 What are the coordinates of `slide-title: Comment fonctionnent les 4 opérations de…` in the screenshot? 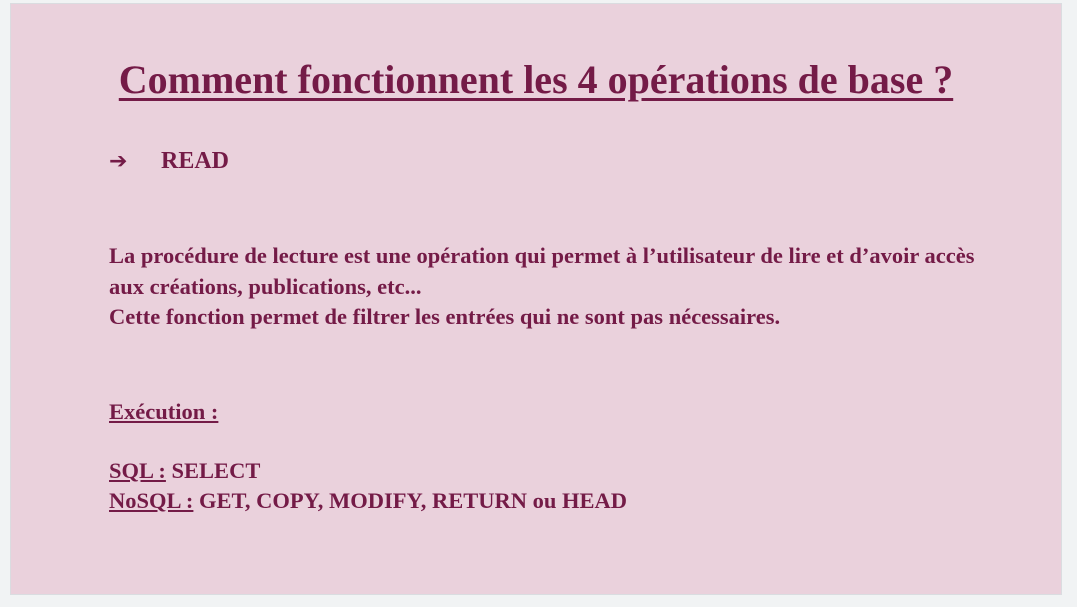 It's located at (536, 79).